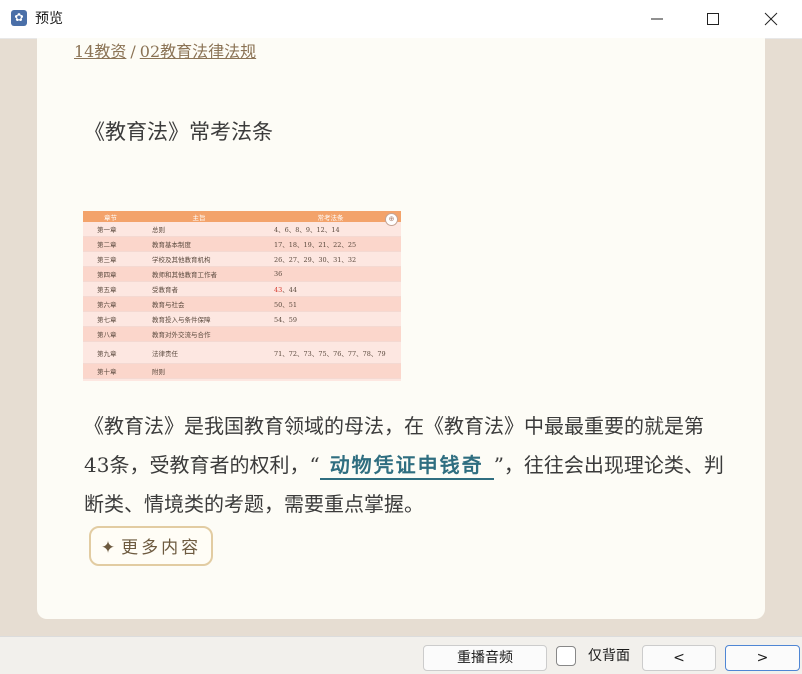 This screenshot has height=674, width=802. I want to click on table-row: 第五章 受教育者 43、44, so click(242, 289).